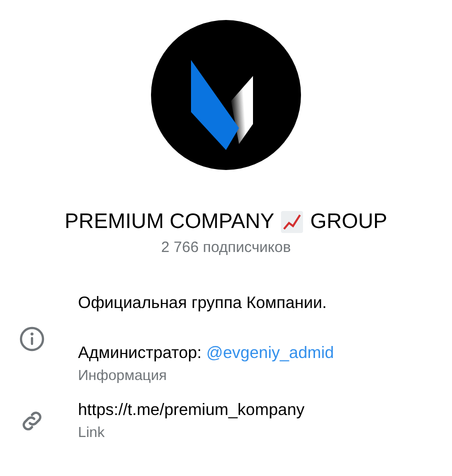 The image size is (452, 476). What do you see at coordinates (32, 339) in the screenshot?
I see `info-icon` at bounding box center [32, 339].